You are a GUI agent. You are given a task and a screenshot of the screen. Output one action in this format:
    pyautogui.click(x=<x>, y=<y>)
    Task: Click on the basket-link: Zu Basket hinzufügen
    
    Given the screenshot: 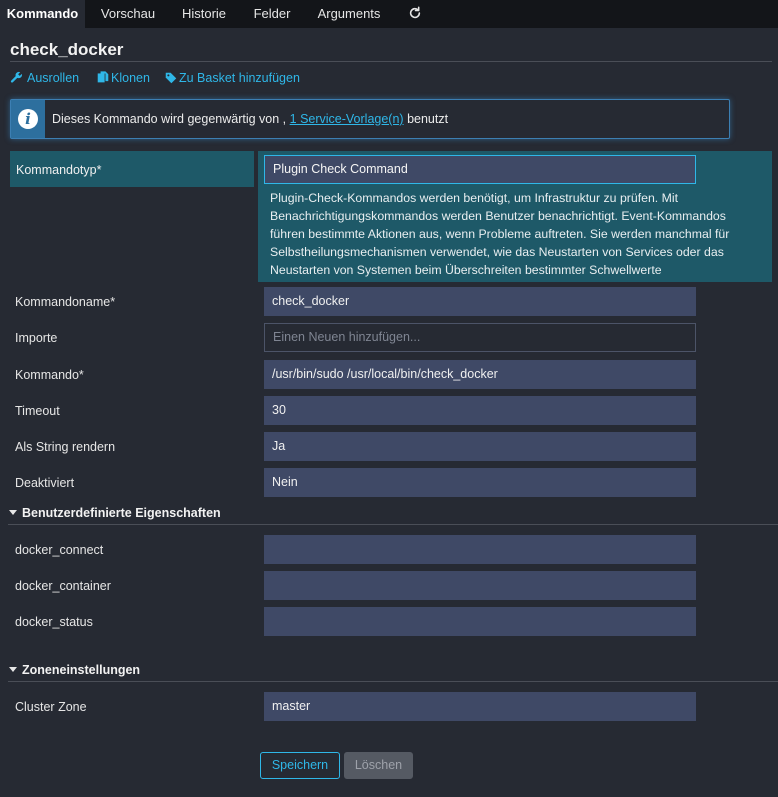 What is the action you would take?
    pyautogui.click(x=232, y=78)
    